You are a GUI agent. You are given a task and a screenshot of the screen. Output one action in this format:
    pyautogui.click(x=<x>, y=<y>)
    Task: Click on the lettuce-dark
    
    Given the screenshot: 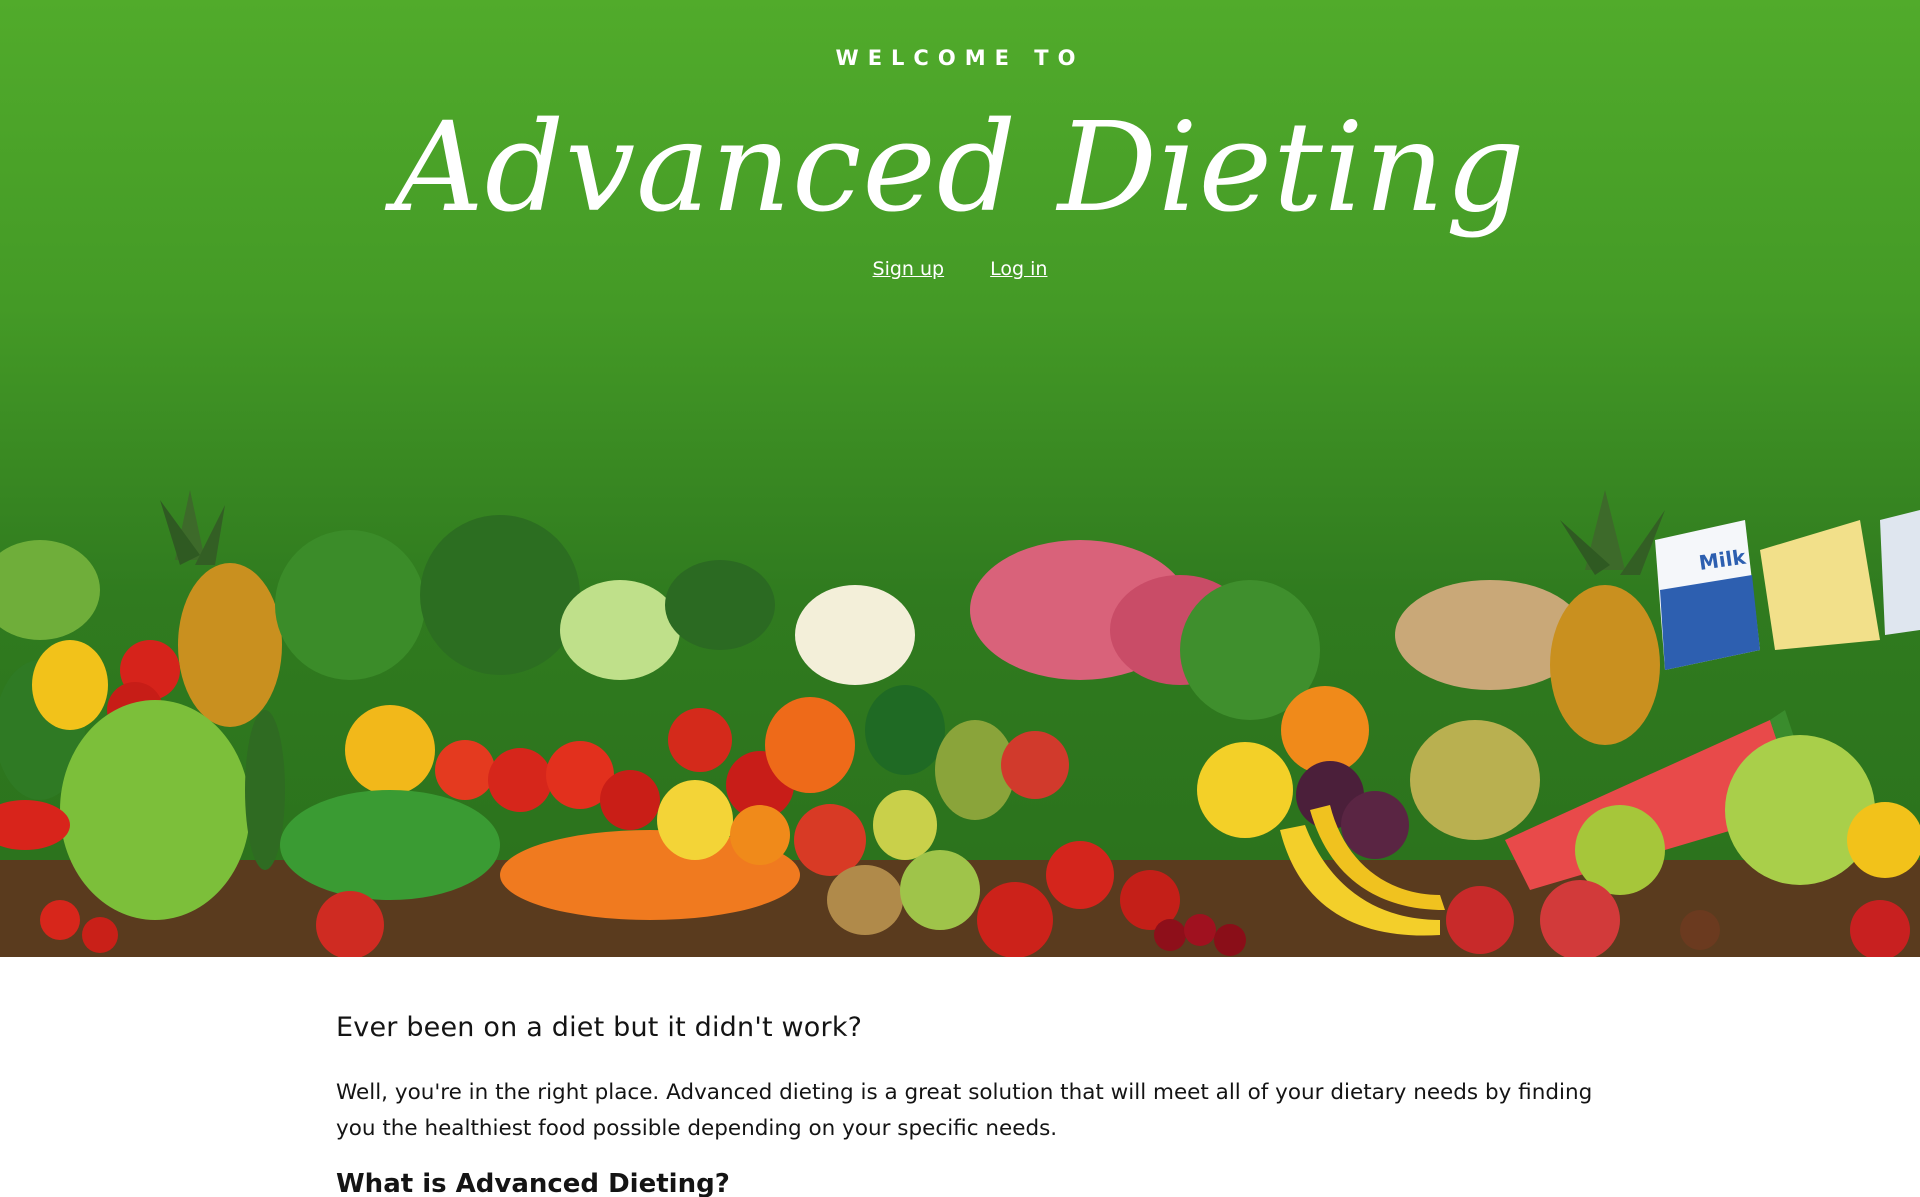 What is the action you would take?
    pyautogui.click(x=500, y=595)
    